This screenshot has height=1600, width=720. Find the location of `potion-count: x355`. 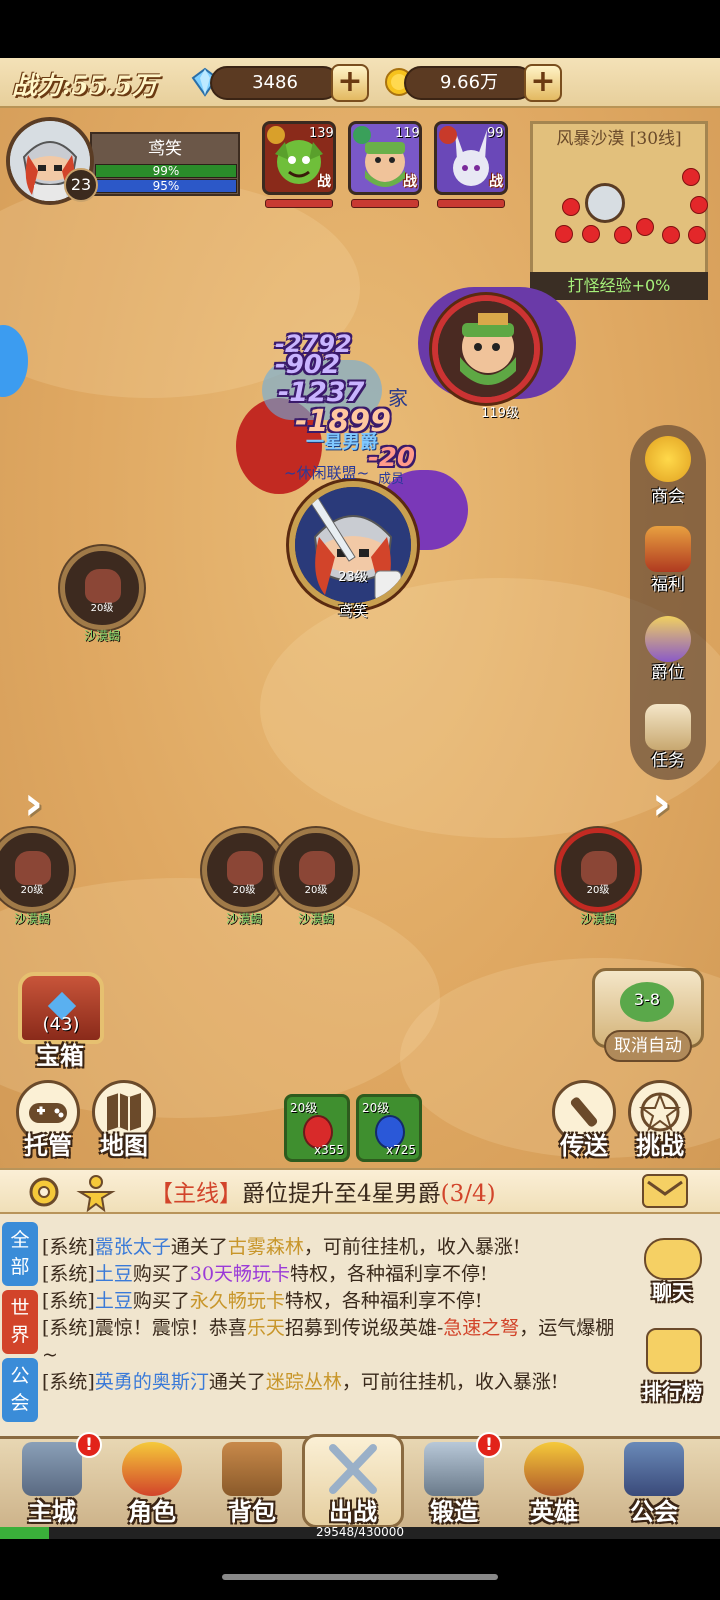

potion-count: x355 is located at coordinates (328, 1150).